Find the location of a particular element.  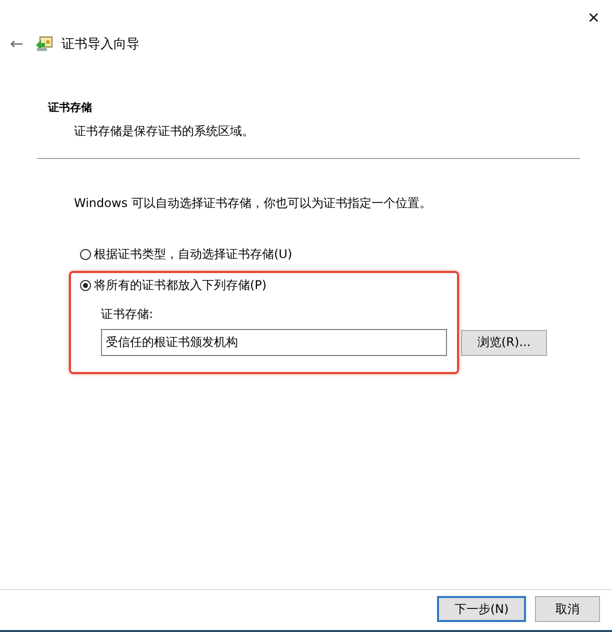

radio-option: 将所有的证书都放入下列存储(P) is located at coordinates (173, 285).